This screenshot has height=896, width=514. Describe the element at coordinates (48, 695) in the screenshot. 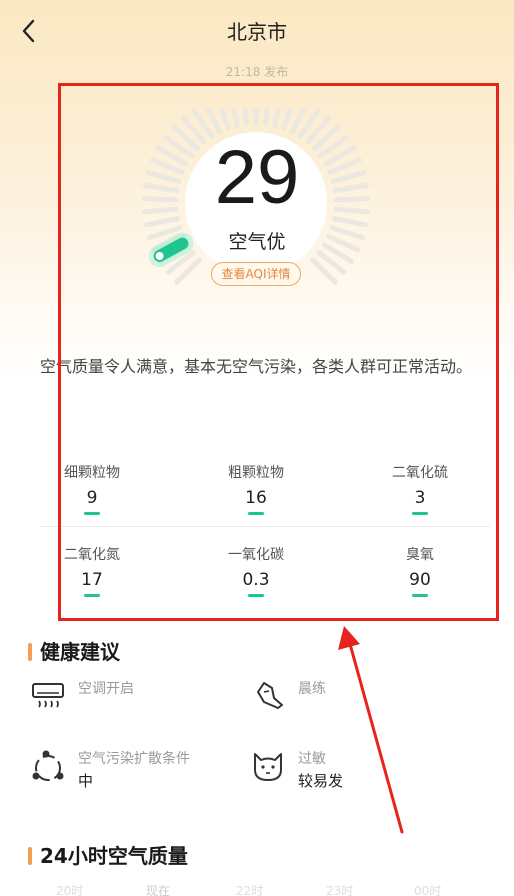

I see `air-conditioner-icon` at that location.